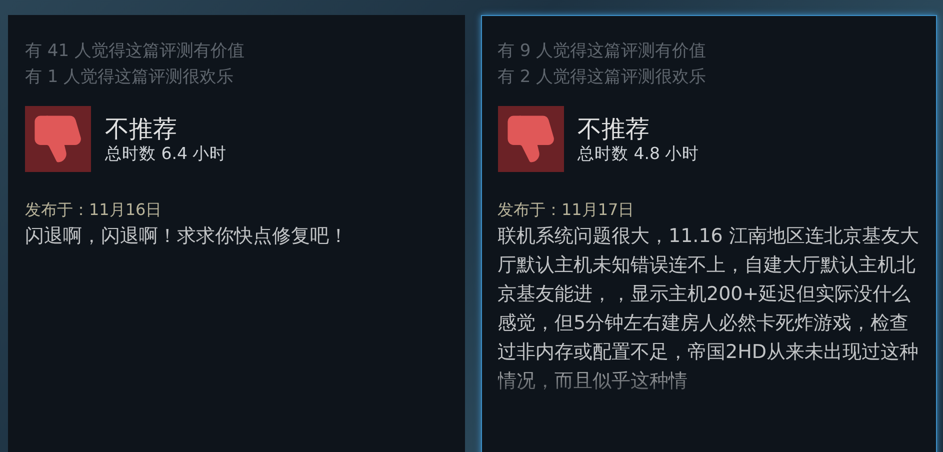  What do you see at coordinates (135, 51) in the screenshot?
I see `helpful-count: 有 41 人觉得这篇评测有价值` at bounding box center [135, 51].